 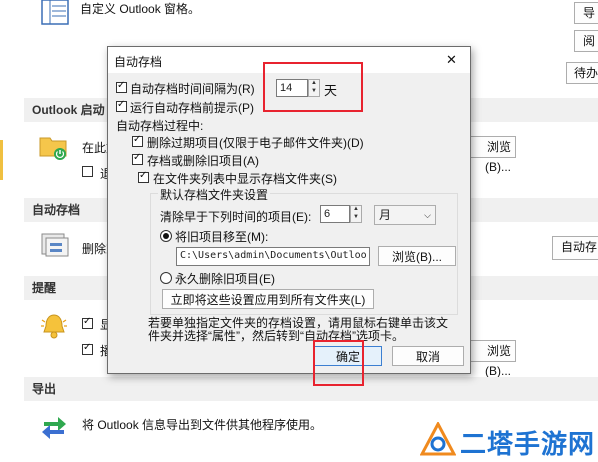 What do you see at coordinates (385, 215) in the screenshot?
I see `clean-older-unit-value: 月` at bounding box center [385, 215].